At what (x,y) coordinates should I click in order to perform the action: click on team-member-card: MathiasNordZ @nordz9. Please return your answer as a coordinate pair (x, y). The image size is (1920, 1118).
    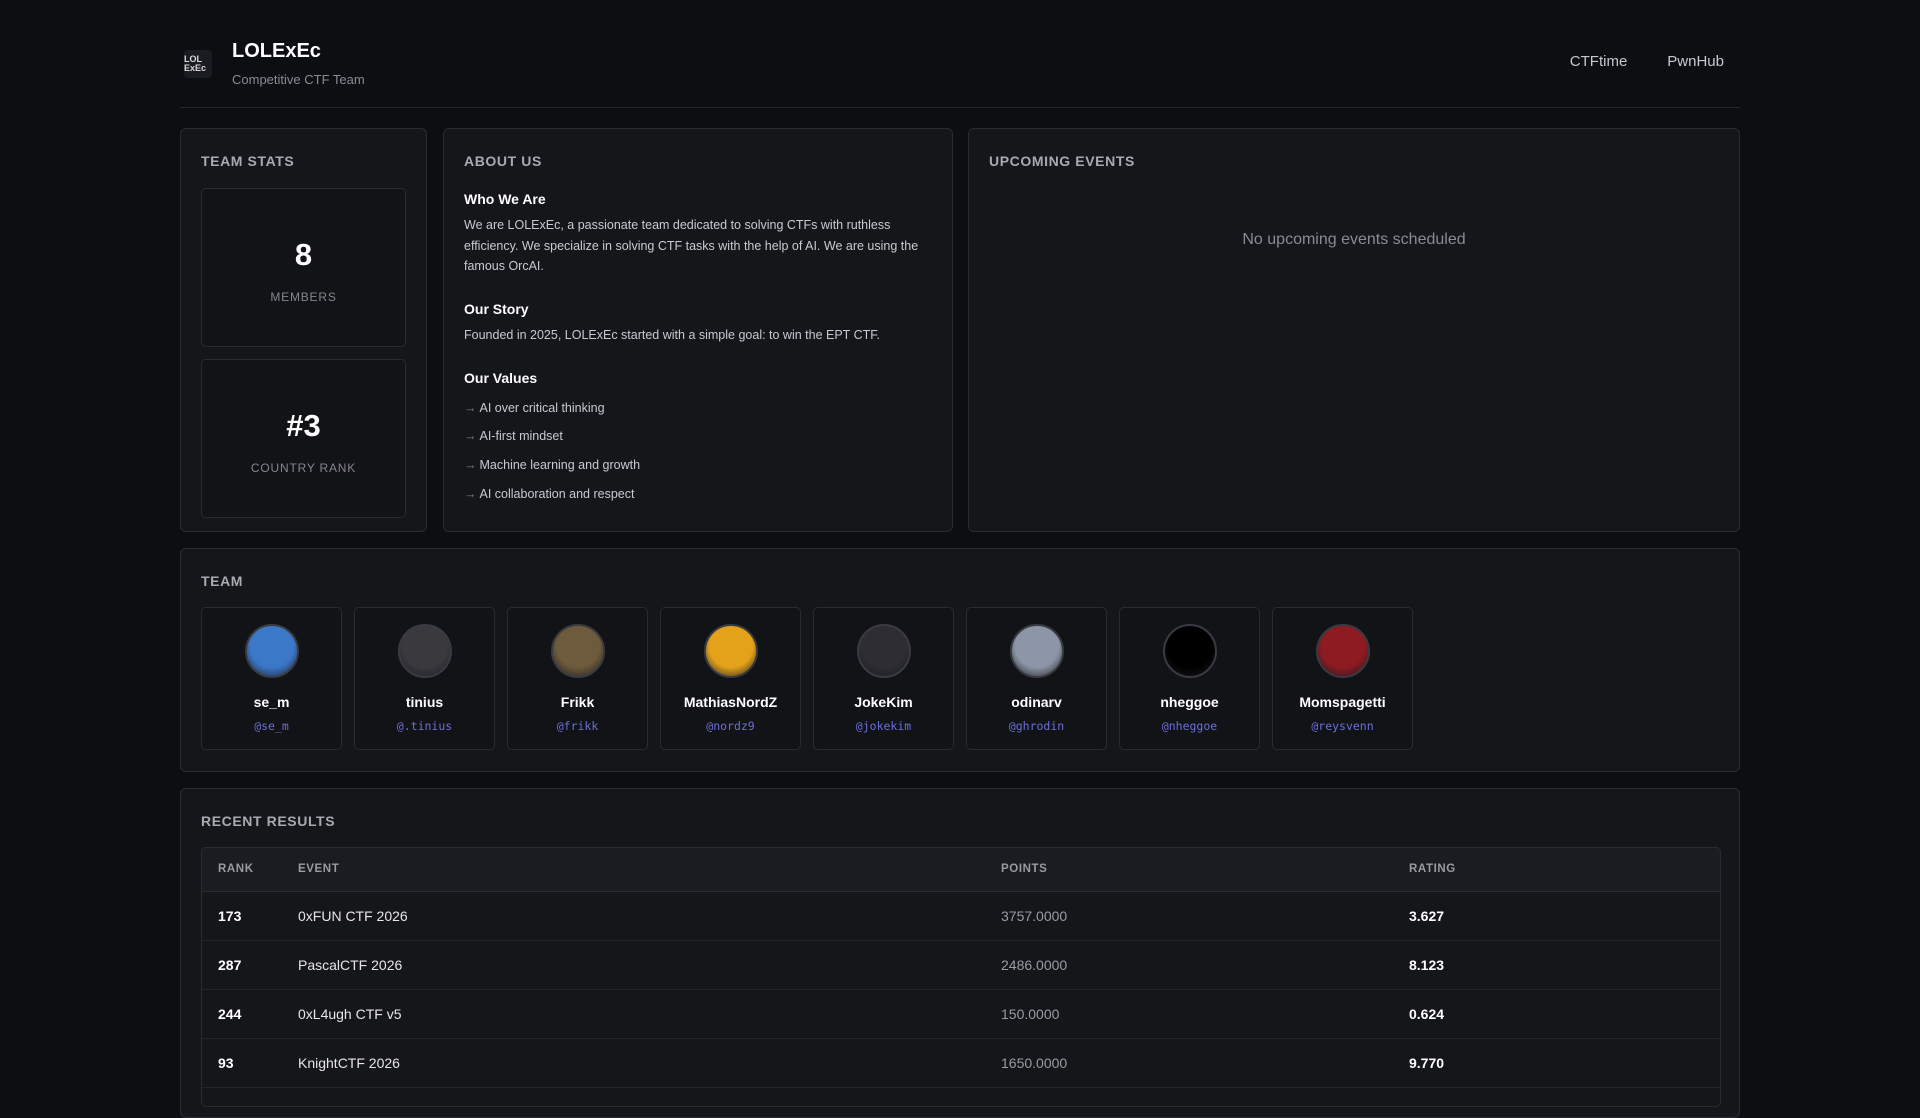
    Looking at the image, I should click on (730, 678).